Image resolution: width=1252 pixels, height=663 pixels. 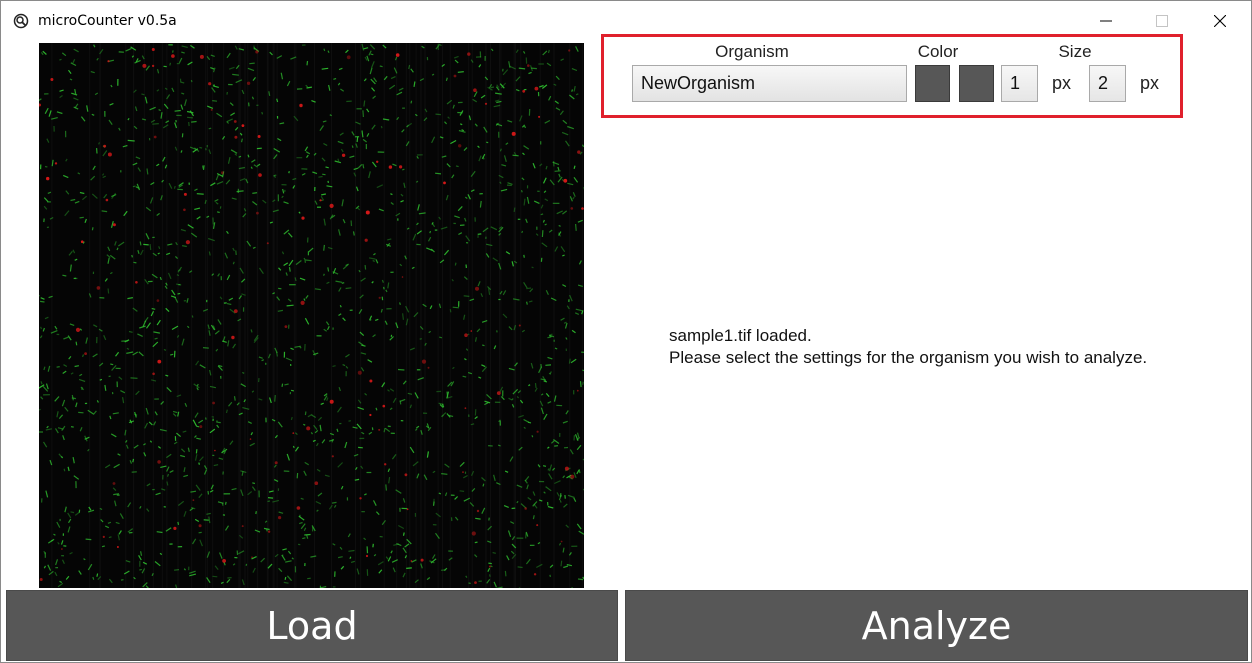 What do you see at coordinates (21, 21) in the screenshot?
I see `app-icon` at bounding box center [21, 21].